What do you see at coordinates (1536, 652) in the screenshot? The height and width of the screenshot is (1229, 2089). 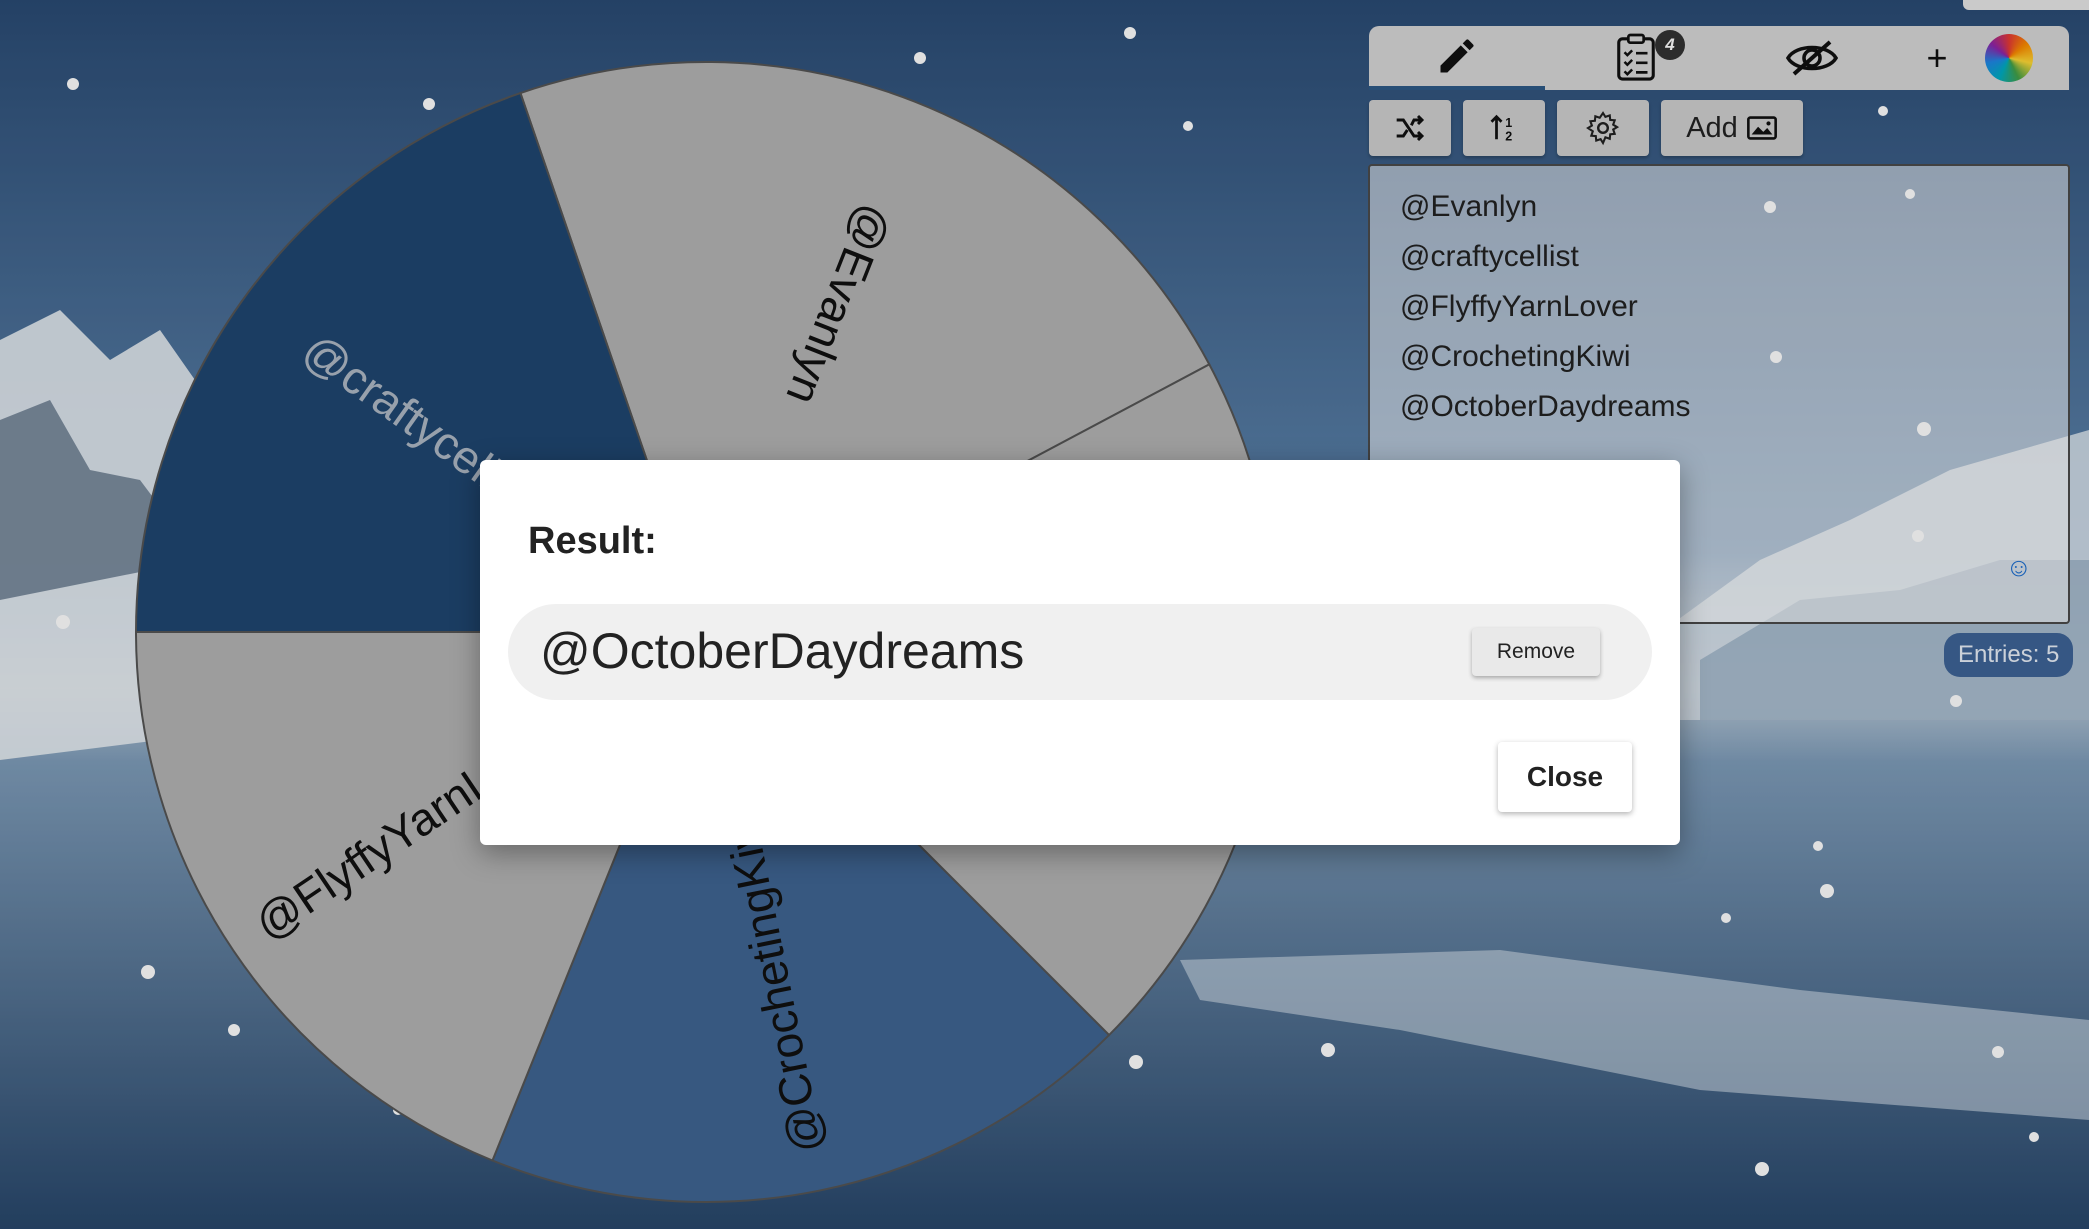 I see `remove-winner-button: Remove` at bounding box center [1536, 652].